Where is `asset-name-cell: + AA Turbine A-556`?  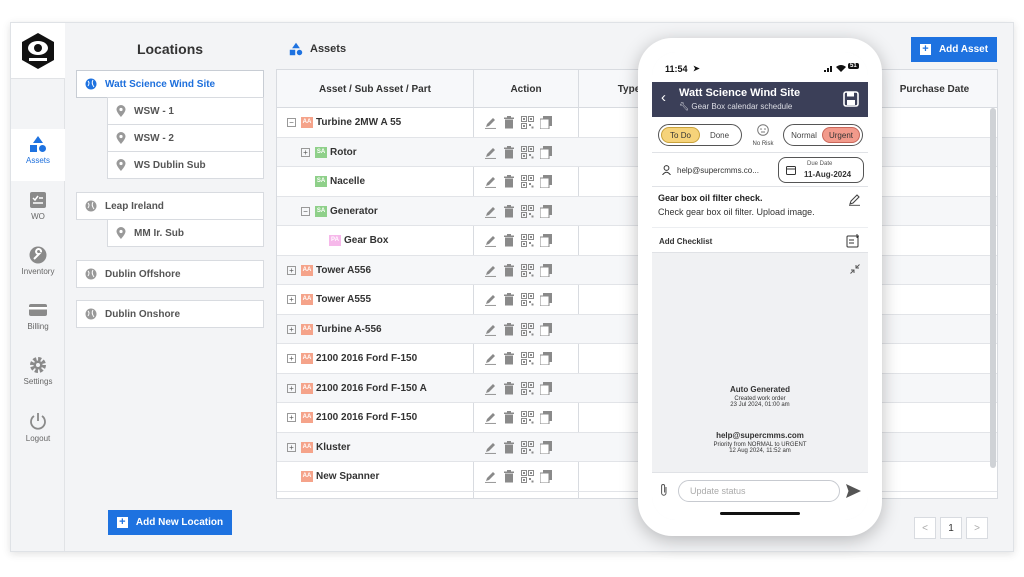 asset-name-cell: + AA Turbine A-556 is located at coordinates (334, 329).